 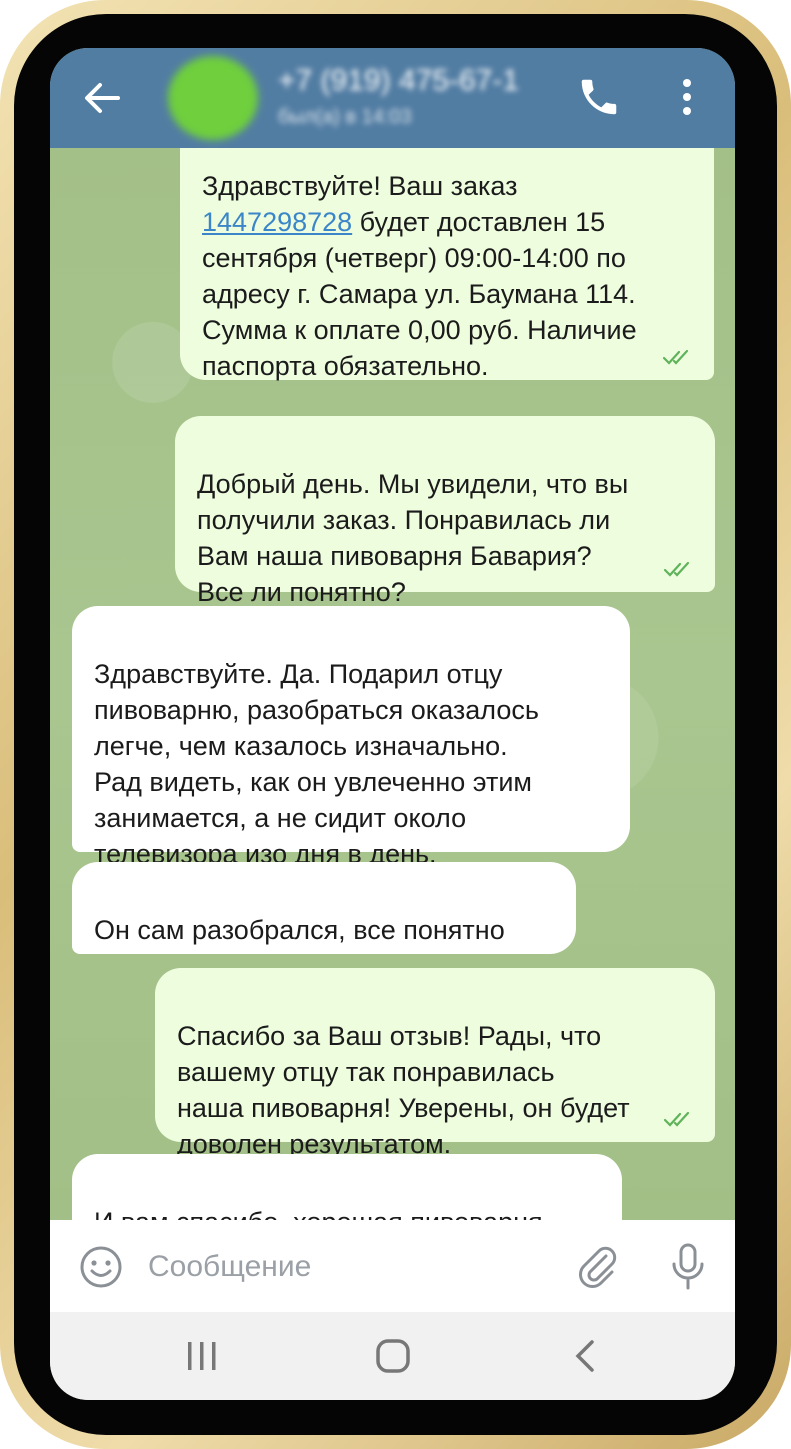 What do you see at coordinates (687, 97) in the screenshot?
I see `more-vert-icon` at bounding box center [687, 97].